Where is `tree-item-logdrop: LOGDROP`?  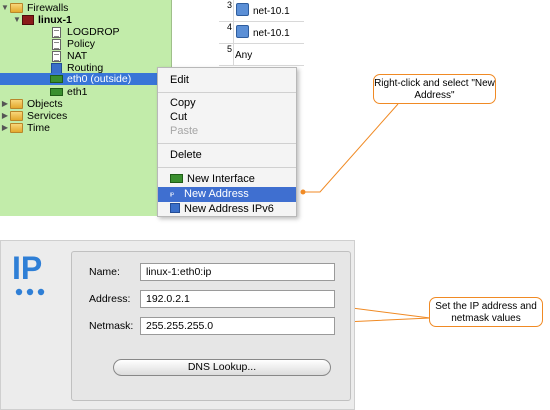
tree-item-logdrop: LOGDROP is located at coordinates (85, 32).